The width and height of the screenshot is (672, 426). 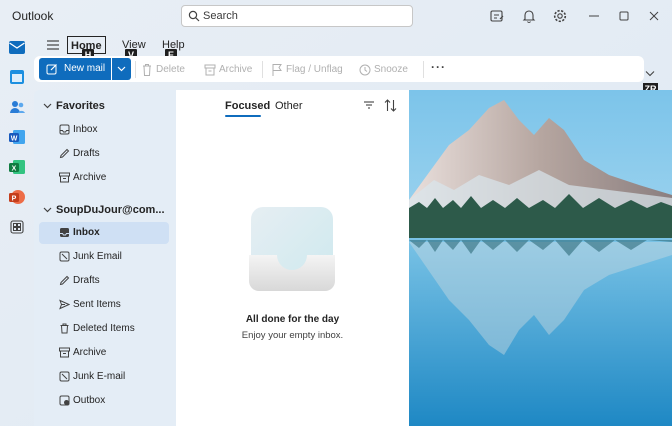 I want to click on snooze-button: Snooze, so click(x=389, y=70).